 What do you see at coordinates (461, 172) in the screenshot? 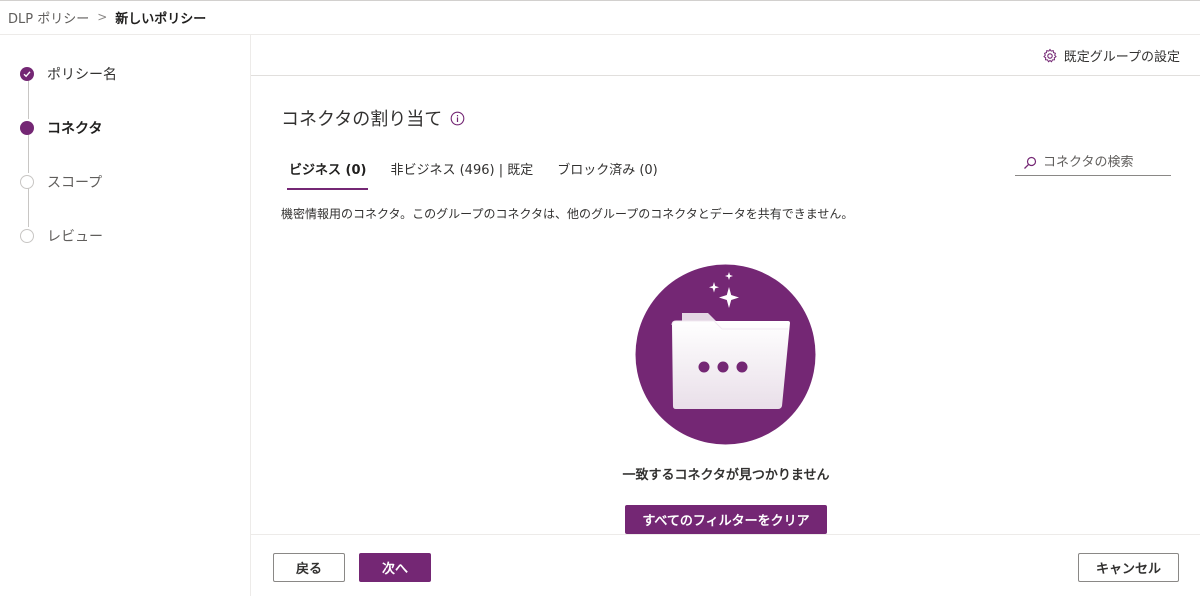
I see `tab-non-business: 非ビジネス (496) | 既定` at bounding box center [461, 172].